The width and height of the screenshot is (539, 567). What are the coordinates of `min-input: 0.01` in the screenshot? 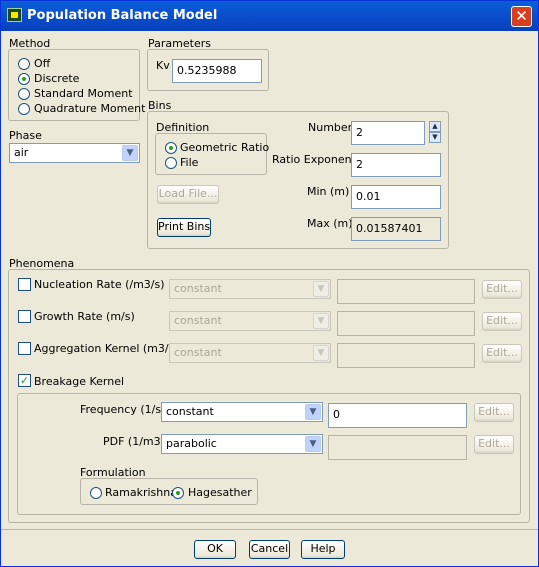 It's located at (396, 197).